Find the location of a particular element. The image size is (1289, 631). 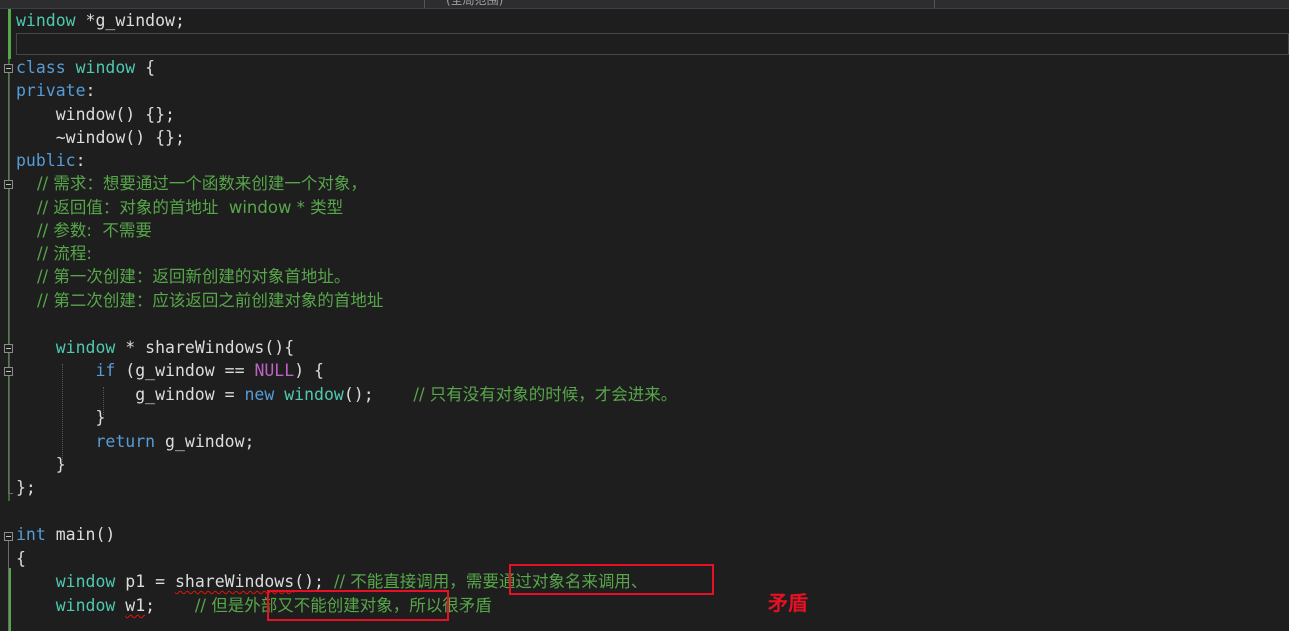

code-line: int main() is located at coordinates (65, 534).